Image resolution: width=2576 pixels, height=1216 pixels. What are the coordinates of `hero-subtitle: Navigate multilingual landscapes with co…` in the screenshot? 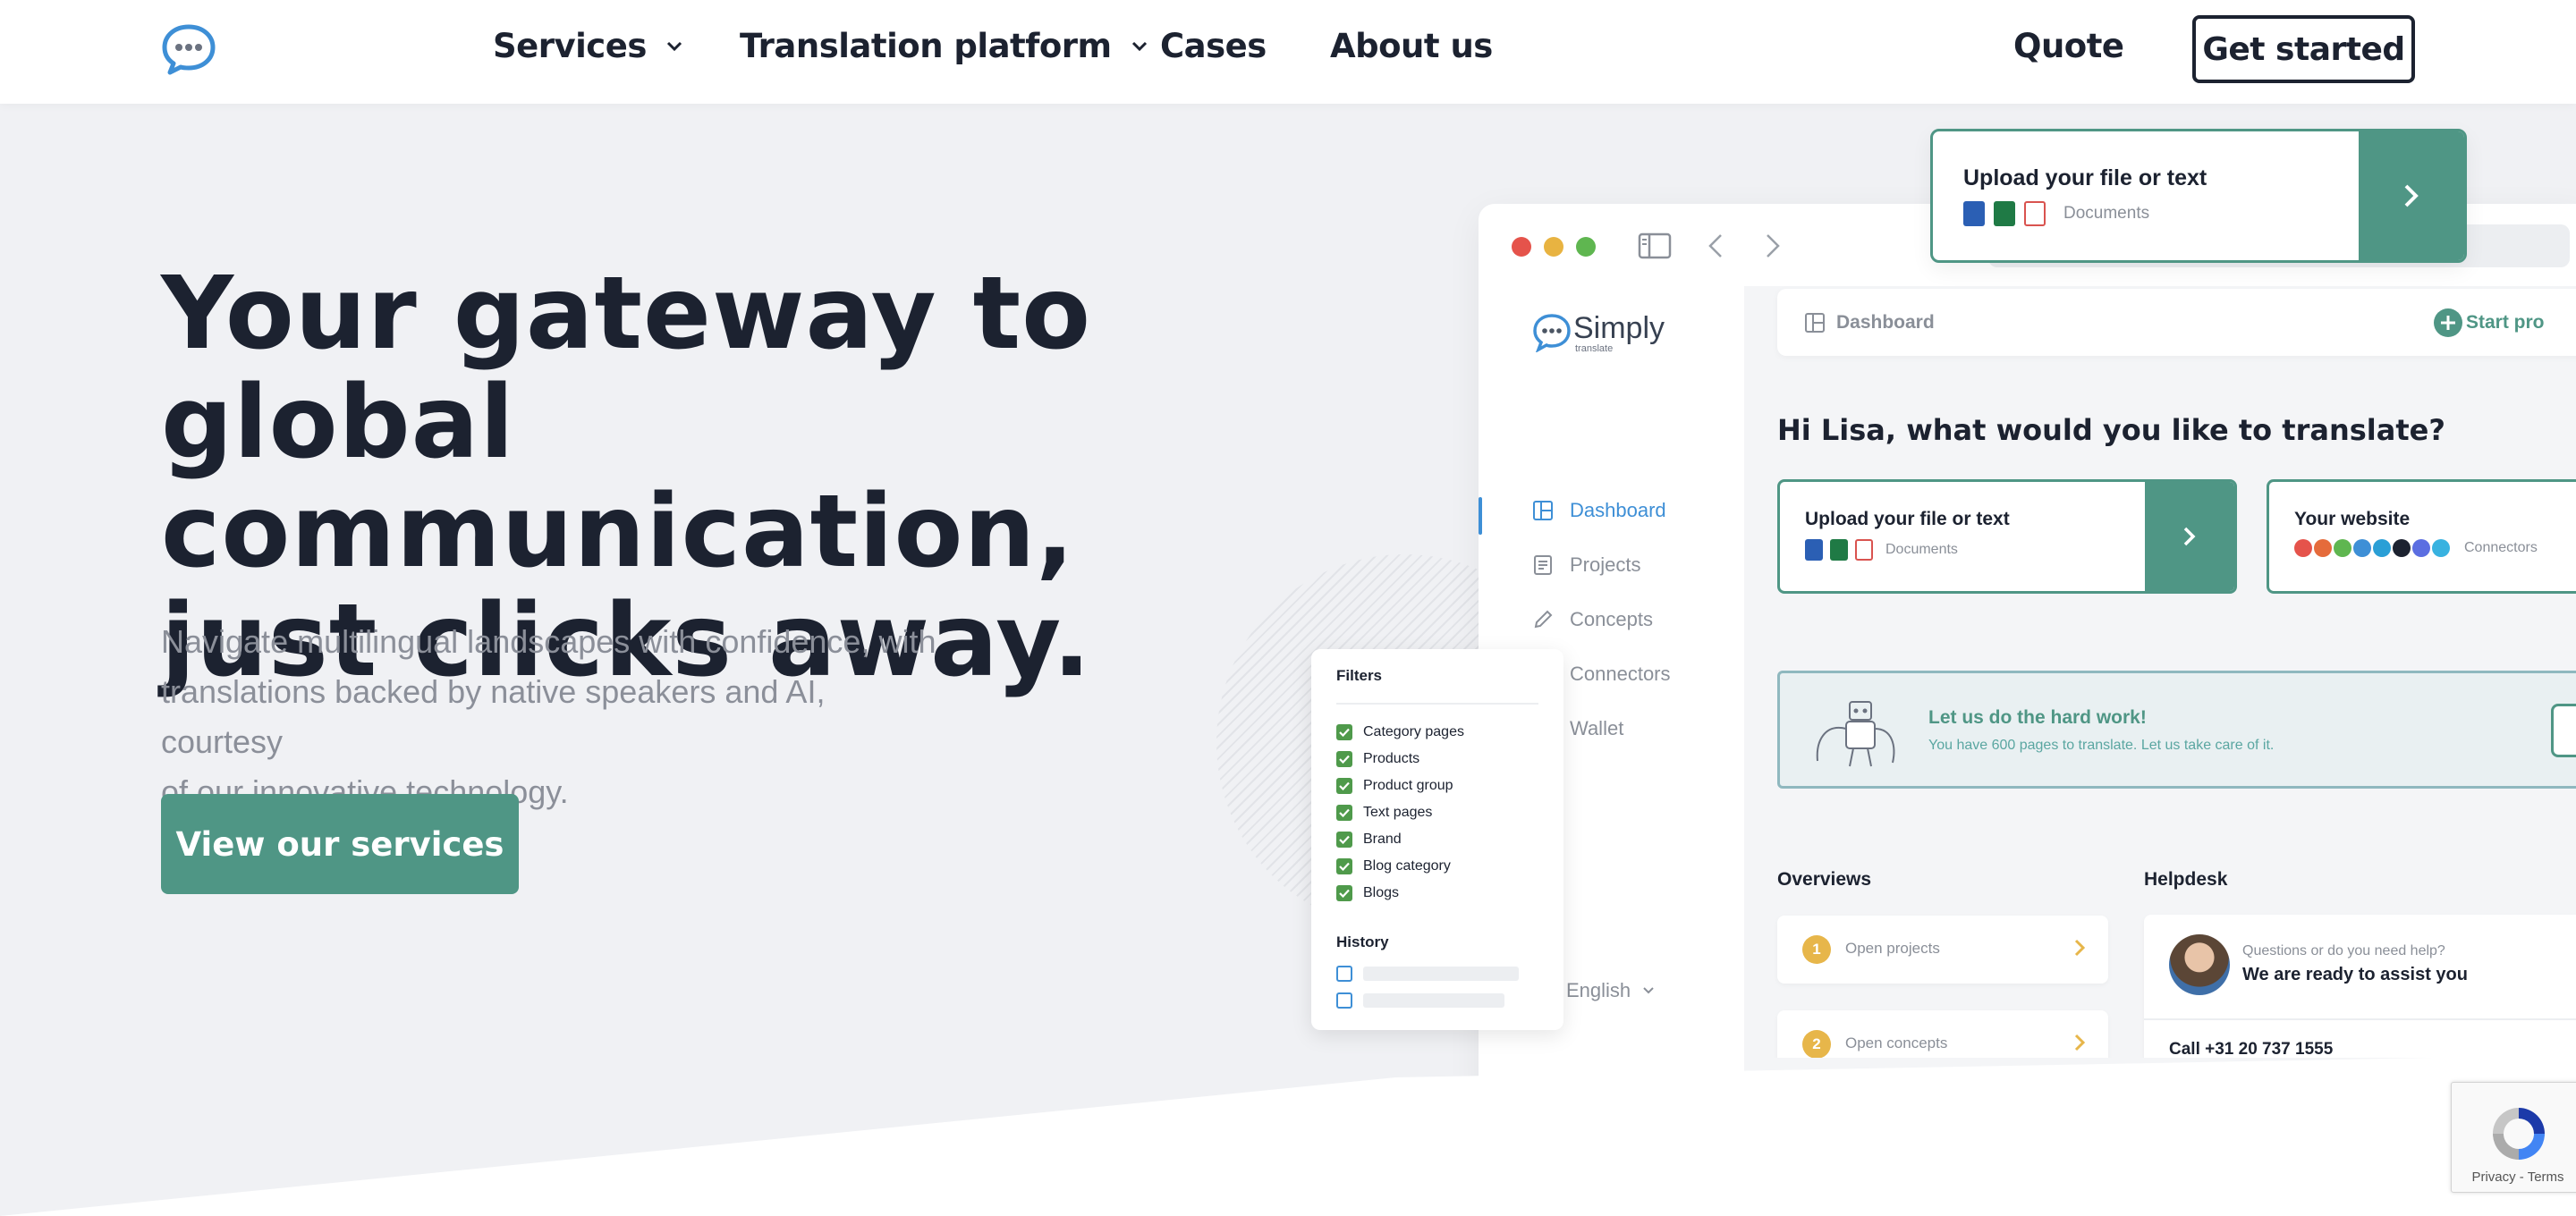 It's located at (554, 717).